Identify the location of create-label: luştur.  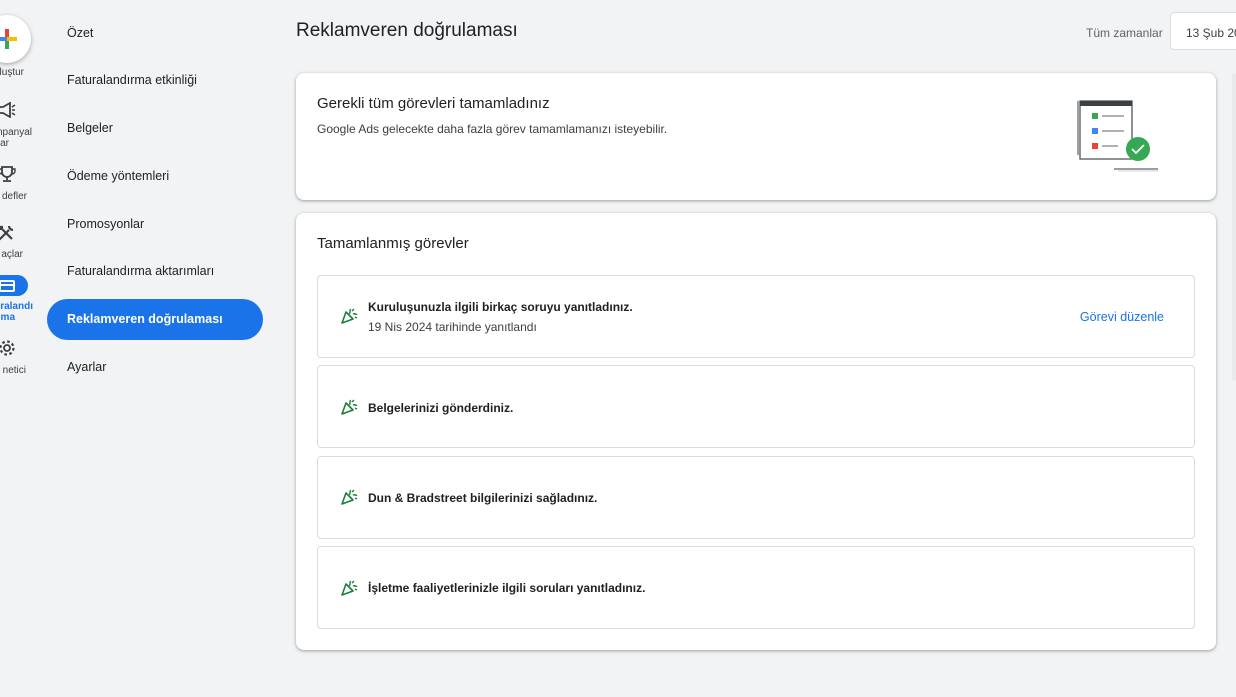
(12, 72).